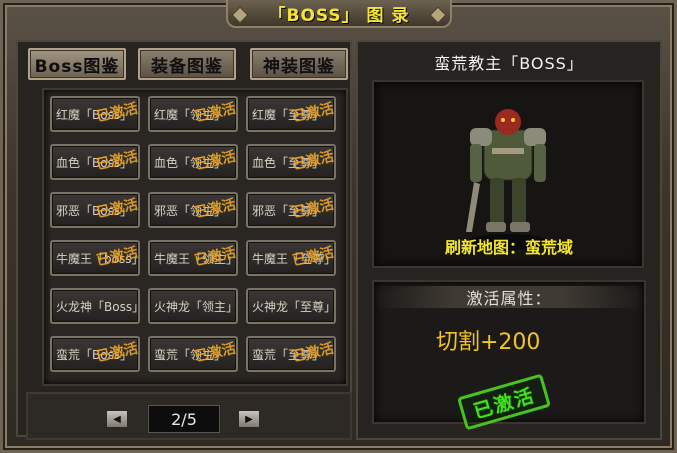 Image resolution: width=677 pixels, height=453 pixels. What do you see at coordinates (488, 342) in the screenshot?
I see `attribute-value: 切割+200` at bounding box center [488, 342].